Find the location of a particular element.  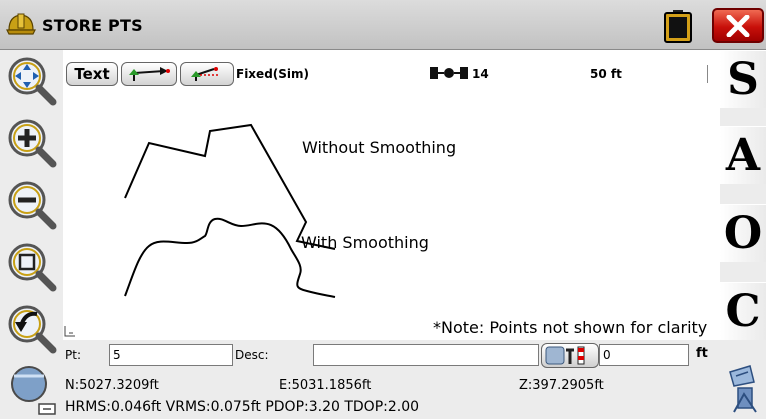

window-title: STORE PTS is located at coordinates (92, 25).